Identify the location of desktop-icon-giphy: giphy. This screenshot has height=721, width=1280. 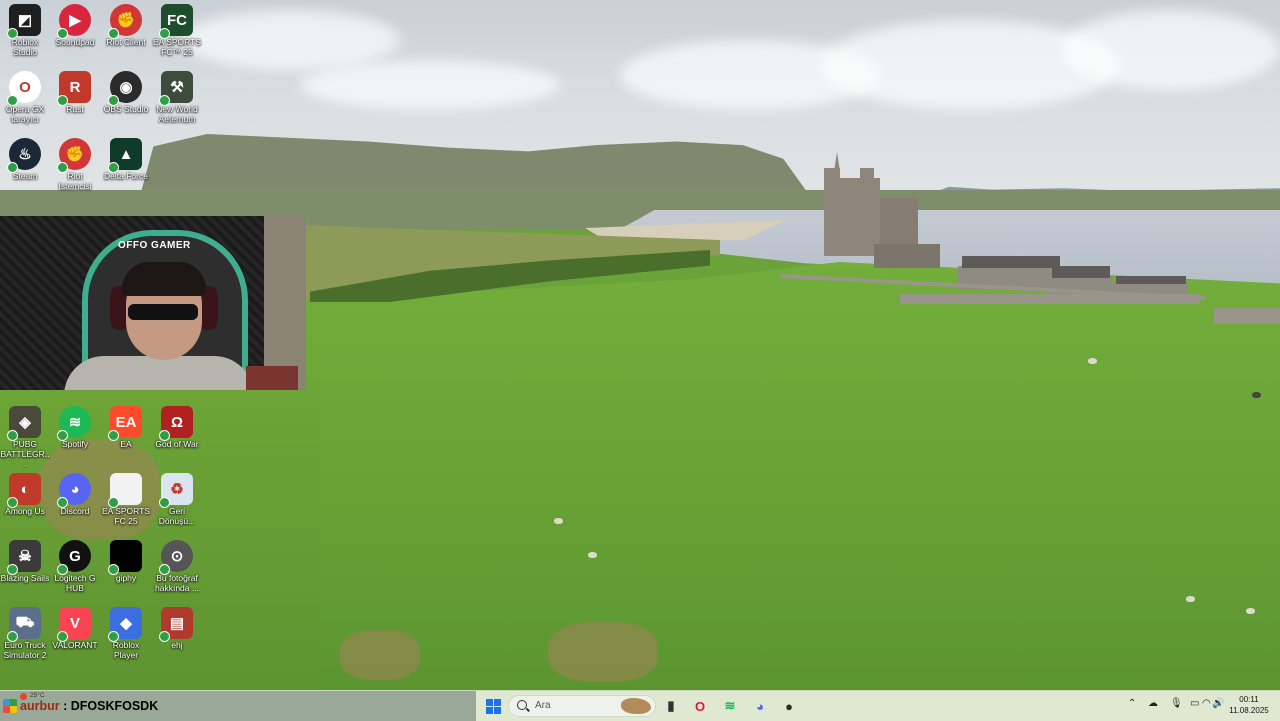
(126, 568).